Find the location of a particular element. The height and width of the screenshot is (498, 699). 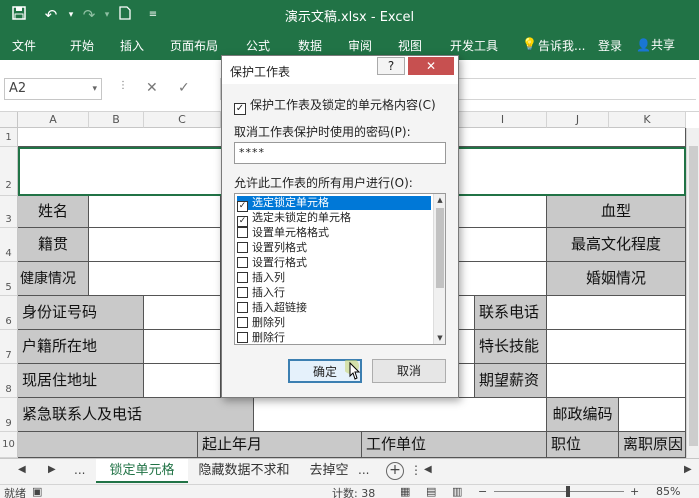

chevron-up-icon: ▲ is located at coordinates (439, 200).